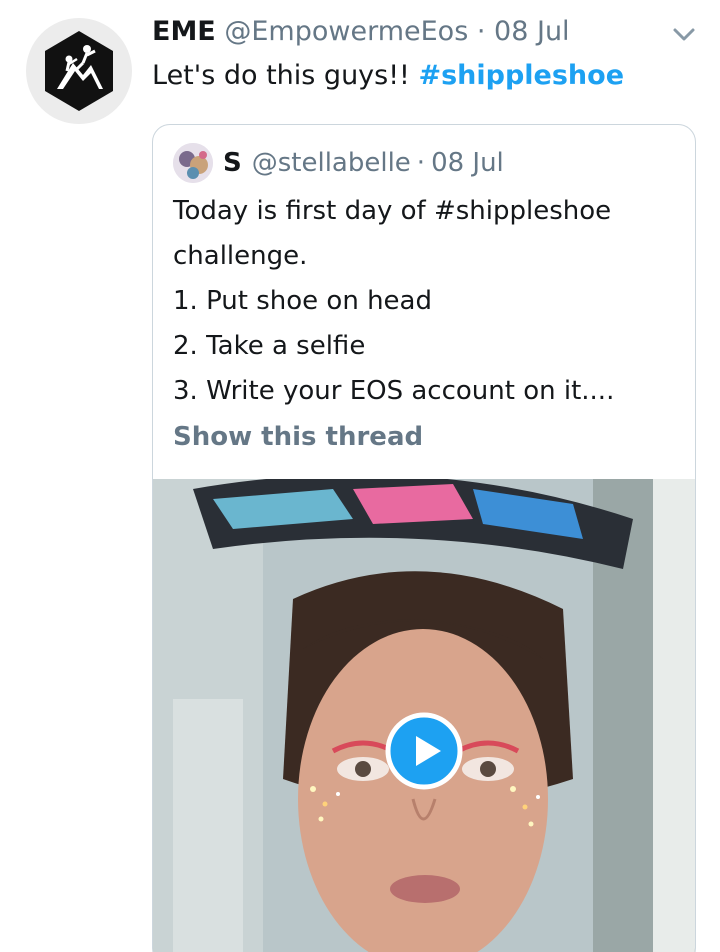 The height and width of the screenshot is (952, 720). Describe the element at coordinates (521, 75) in the screenshot. I see `hashtag-link: #shippleshoe` at that location.